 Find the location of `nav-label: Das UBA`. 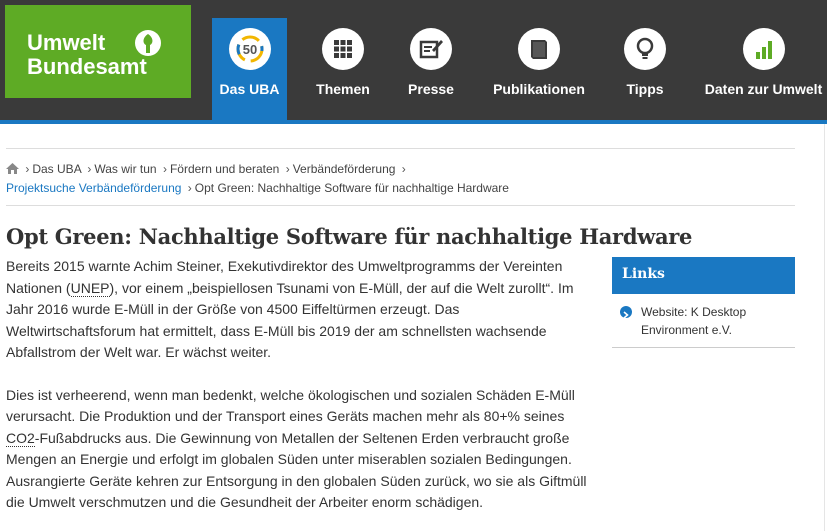

nav-label: Das UBA is located at coordinates (249, 89).